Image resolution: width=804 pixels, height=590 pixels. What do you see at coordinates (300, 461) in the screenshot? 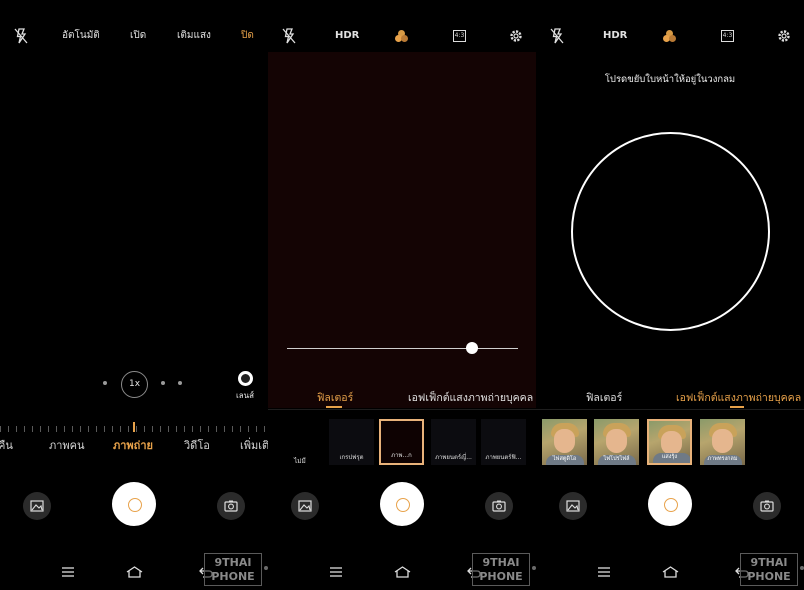
I see `filter-none-option: ไม่มี` at bounding box center [300, 461].